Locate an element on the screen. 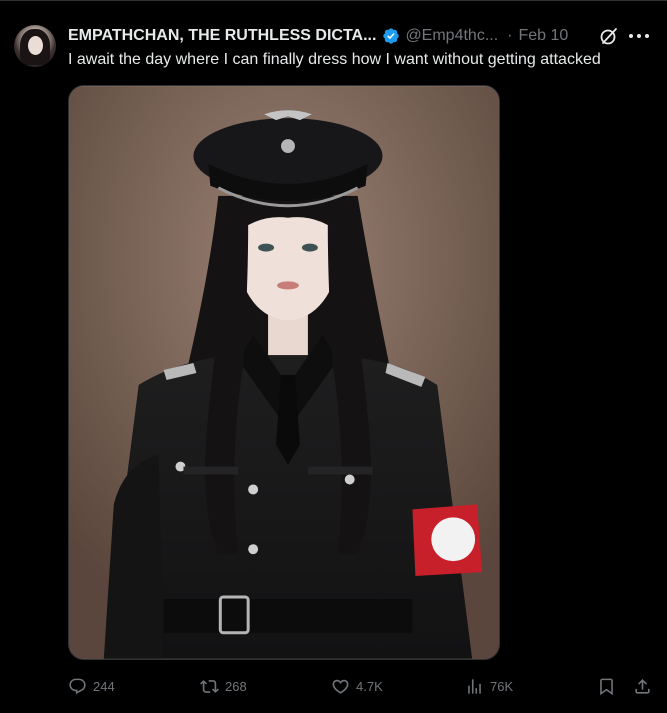 The height and width of the screenshot is (713, 667). analytics-icon is located at coordinates (474, 686).